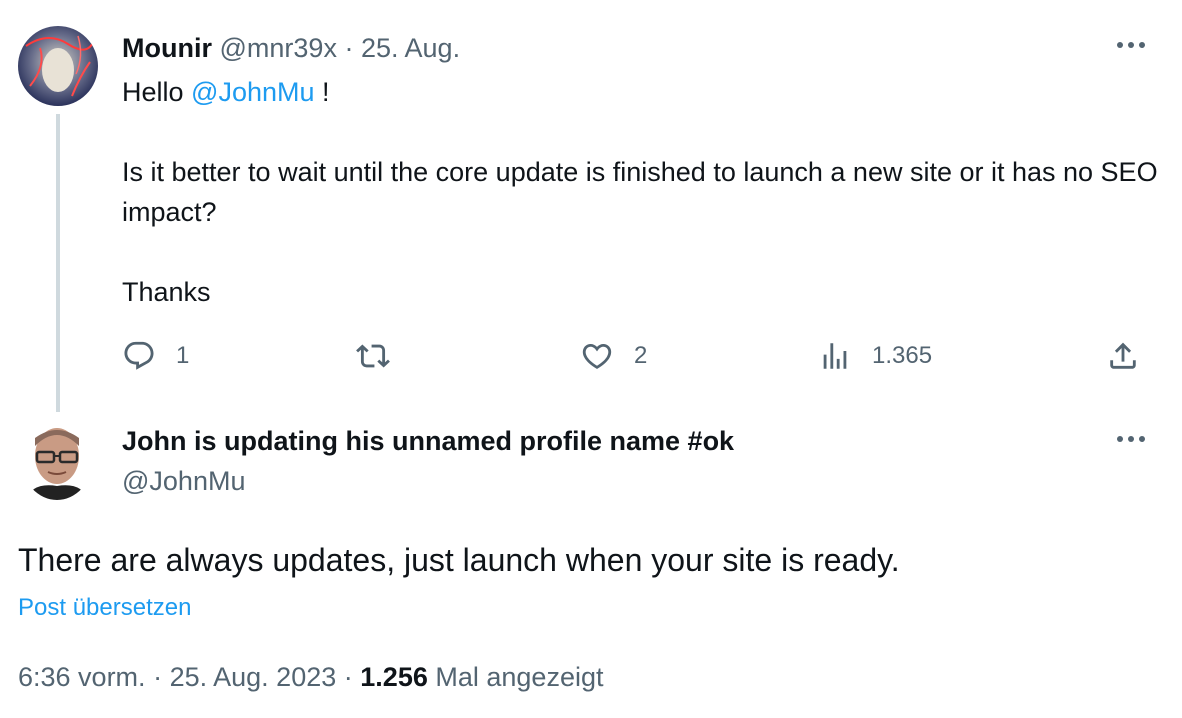 The width and height of the screenshot is (1182, 718). I want to click on tweet-header: Mounir @mnr39x · 25. Aug., so click(291, 48).